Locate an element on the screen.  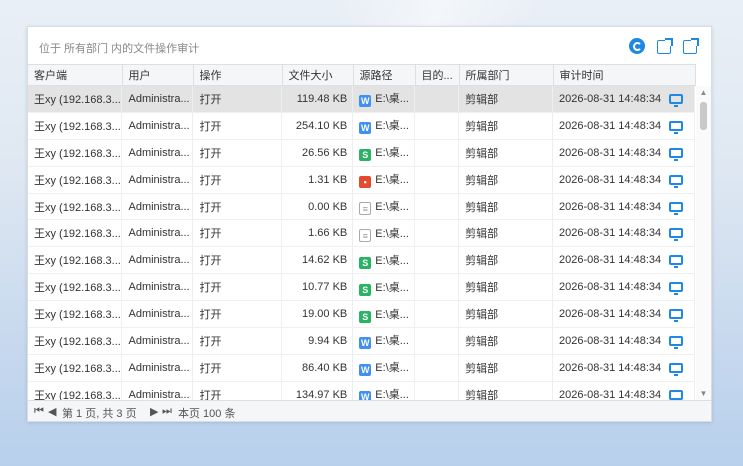
col-user: 用户 is located at coordinates (158, 75).